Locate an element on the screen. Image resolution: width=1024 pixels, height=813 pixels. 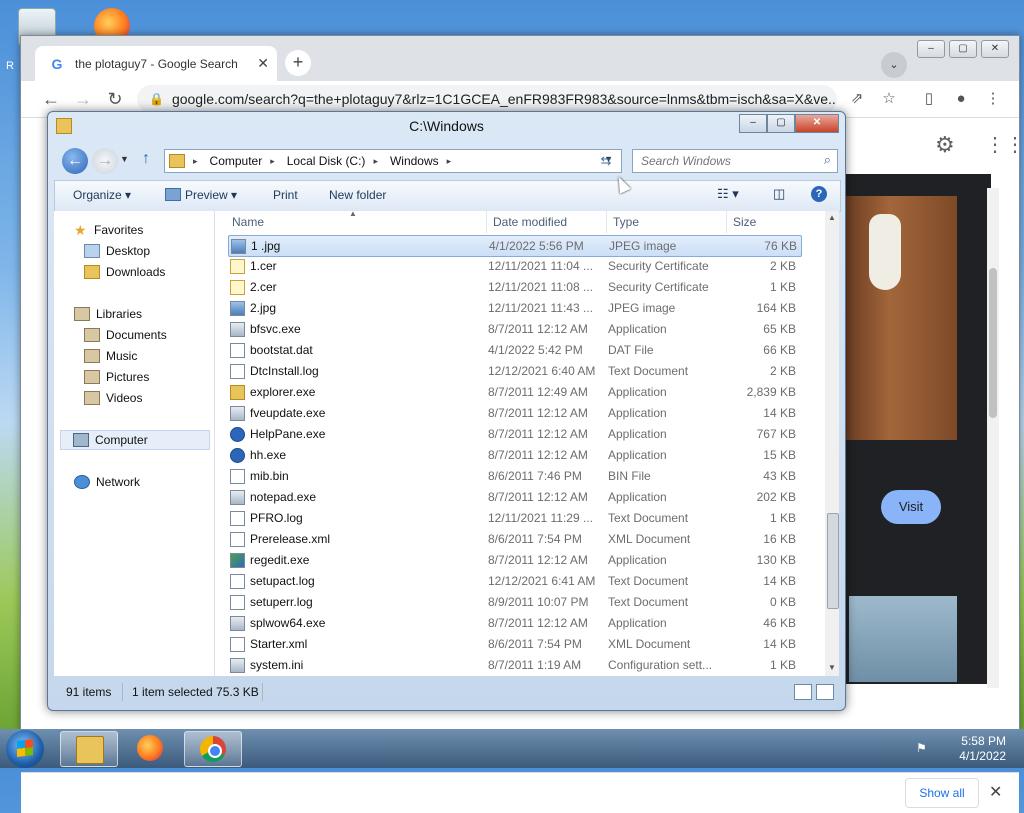
view-options-icon: ☷ ▾ is located at coordinates (728, 194).